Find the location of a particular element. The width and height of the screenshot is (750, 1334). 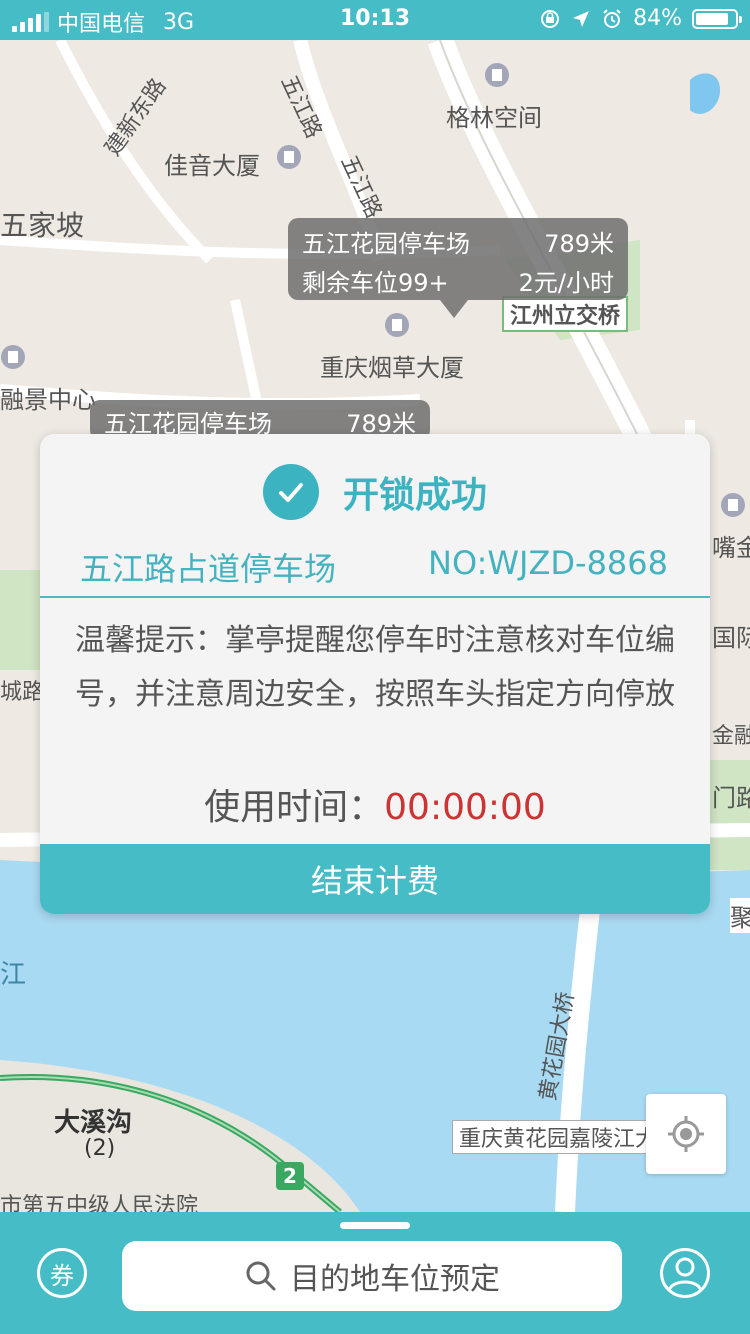

map-label: 重庆烟草大厦 is located at coordinates (392, 368).